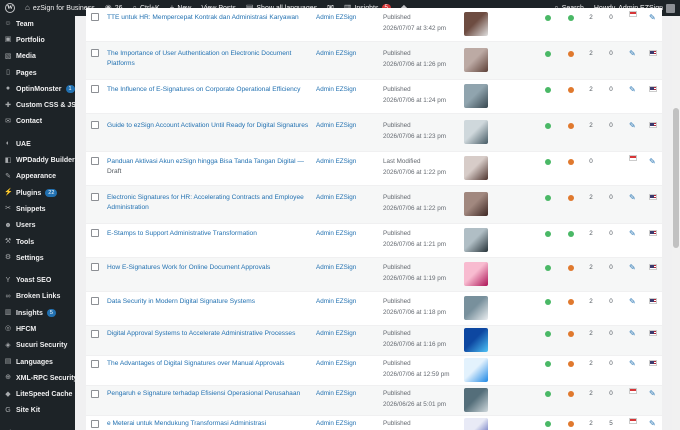 This screenshot has width=680, height=430. Describe the element at coordinates (37, 242) in the screenshot. I see `sidebar-item-tools: ⚒ Tools` at that location.